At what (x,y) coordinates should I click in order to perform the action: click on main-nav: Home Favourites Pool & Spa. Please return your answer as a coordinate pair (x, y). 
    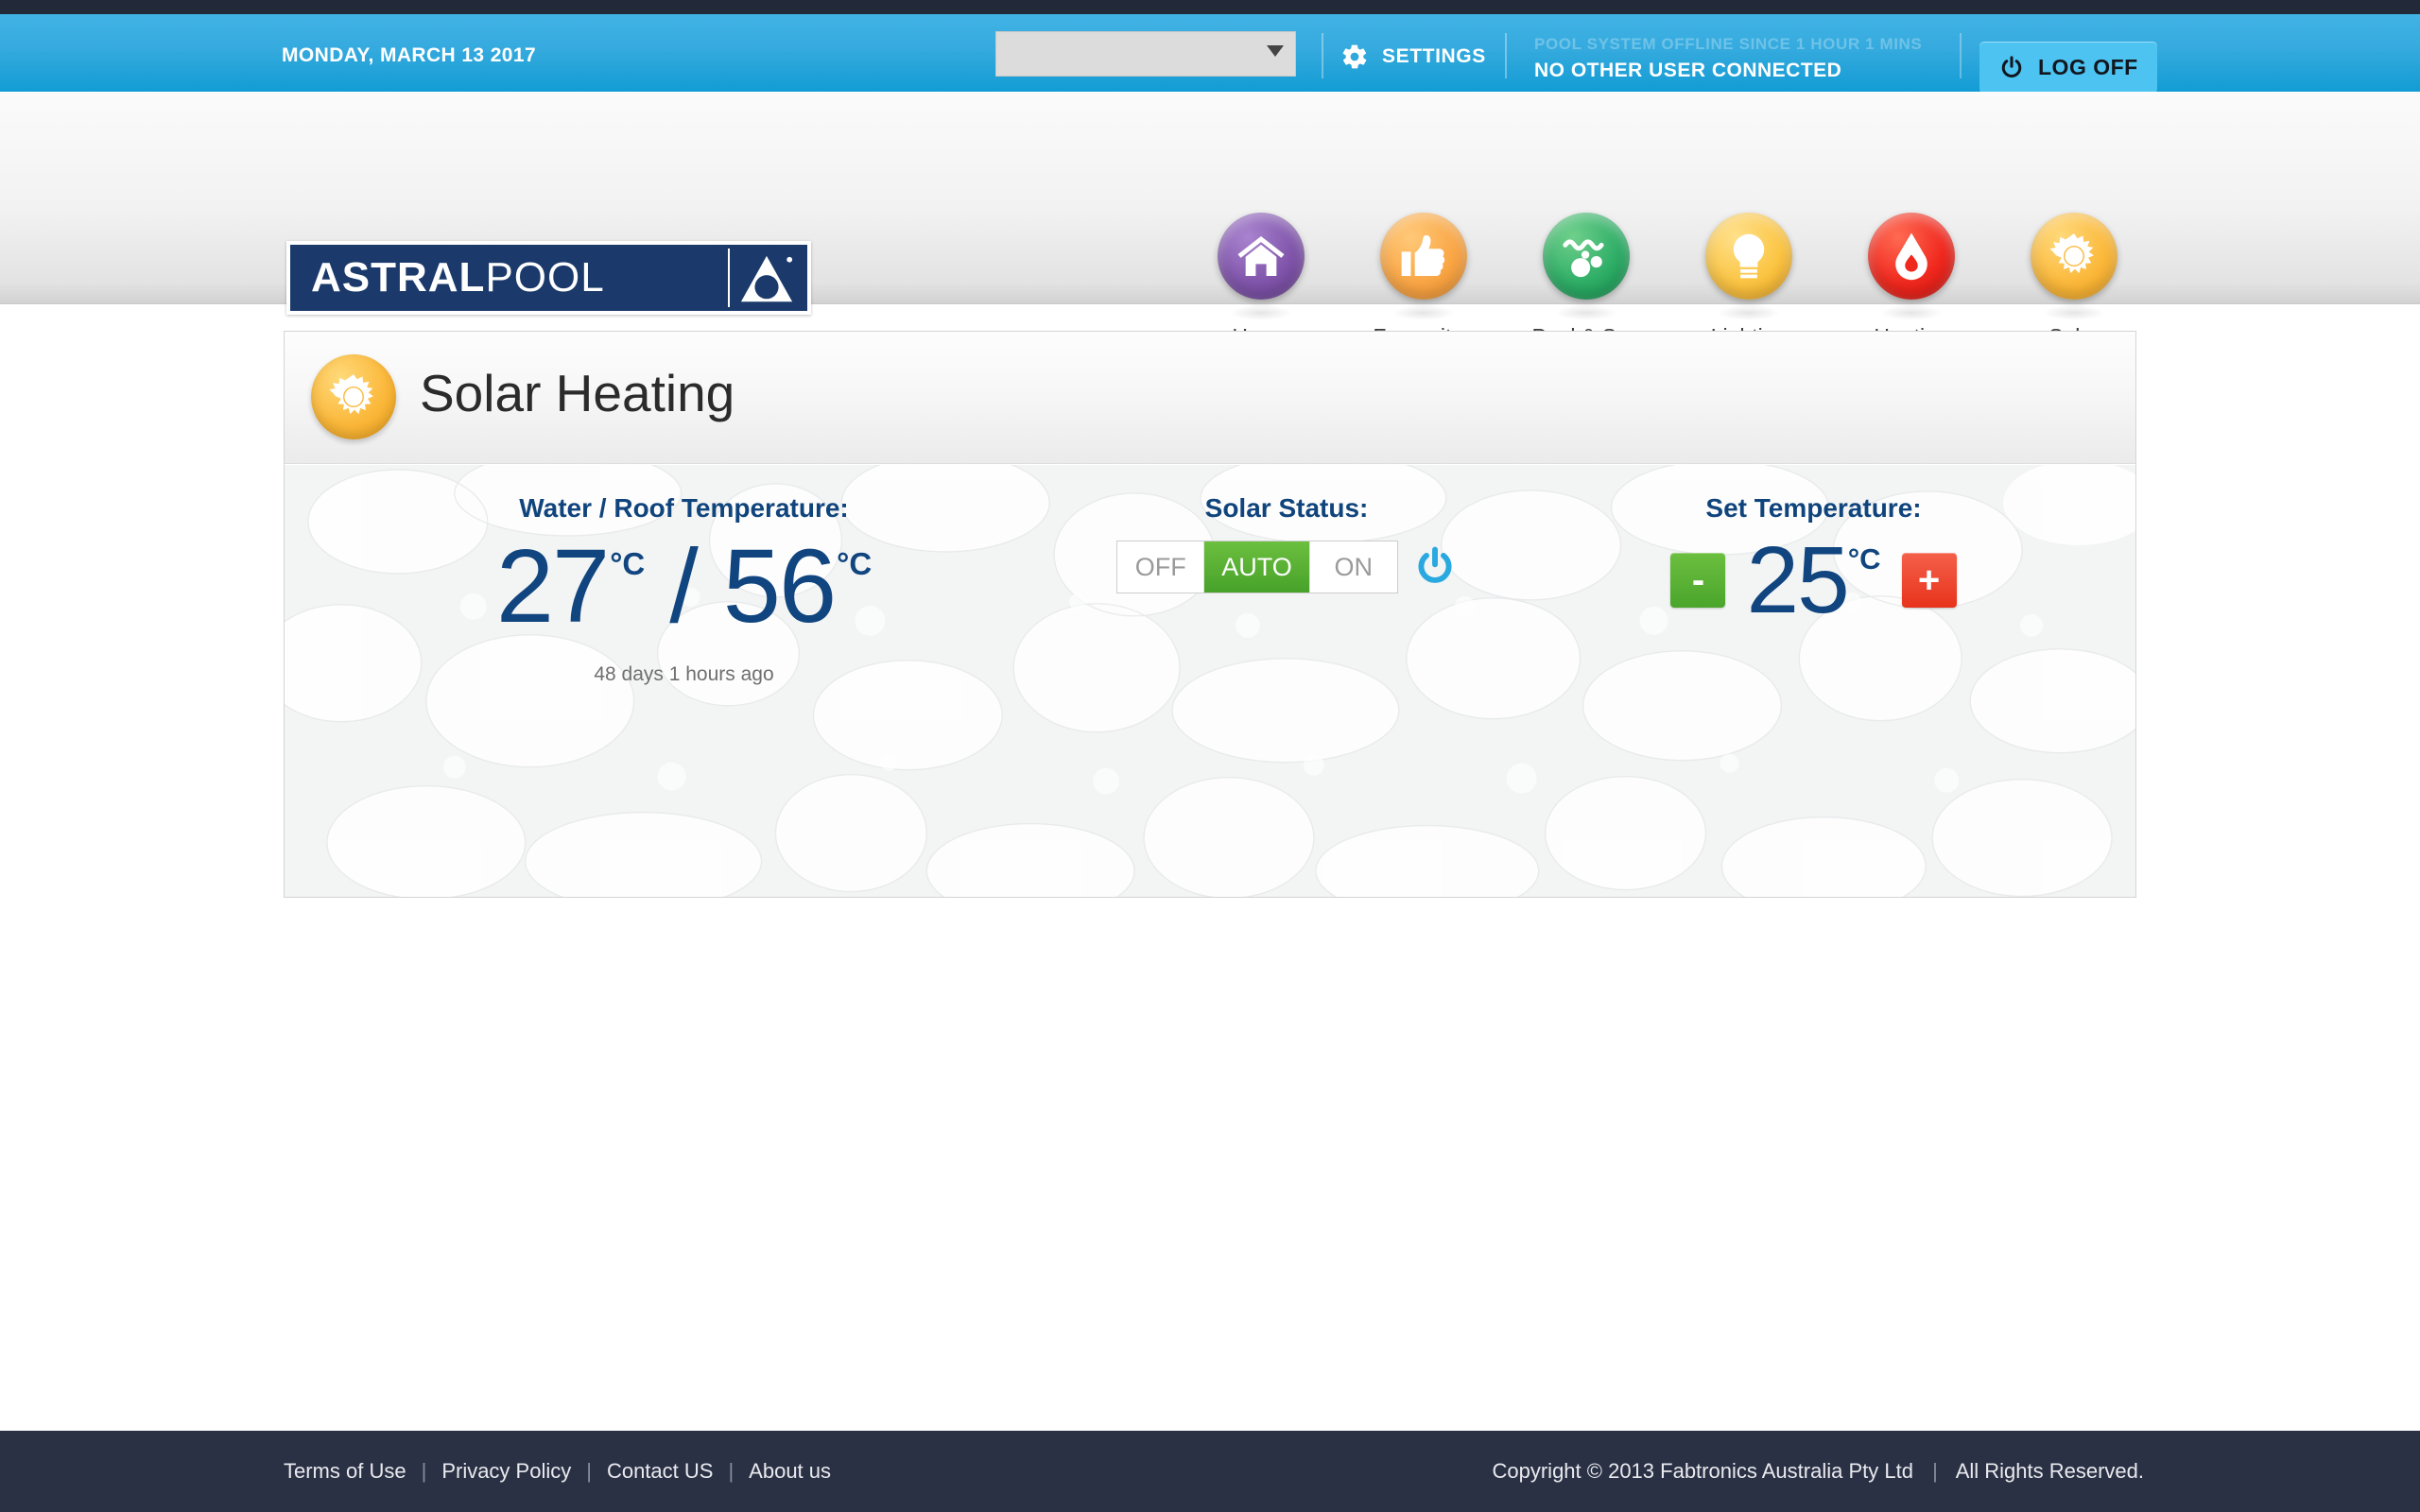
    Looking at the image, I should click on (1667, 281).